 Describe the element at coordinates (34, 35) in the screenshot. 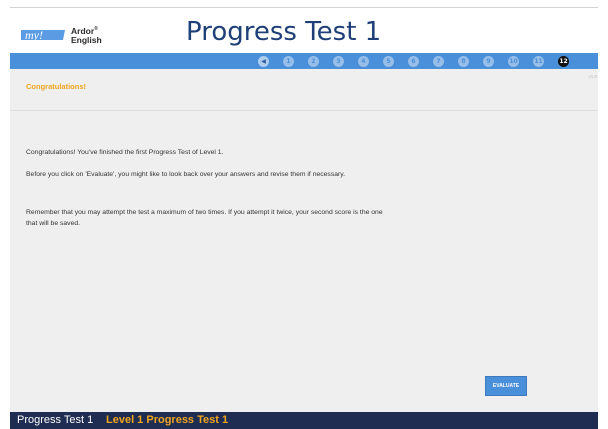

I see `svg-text: my!` at that location.